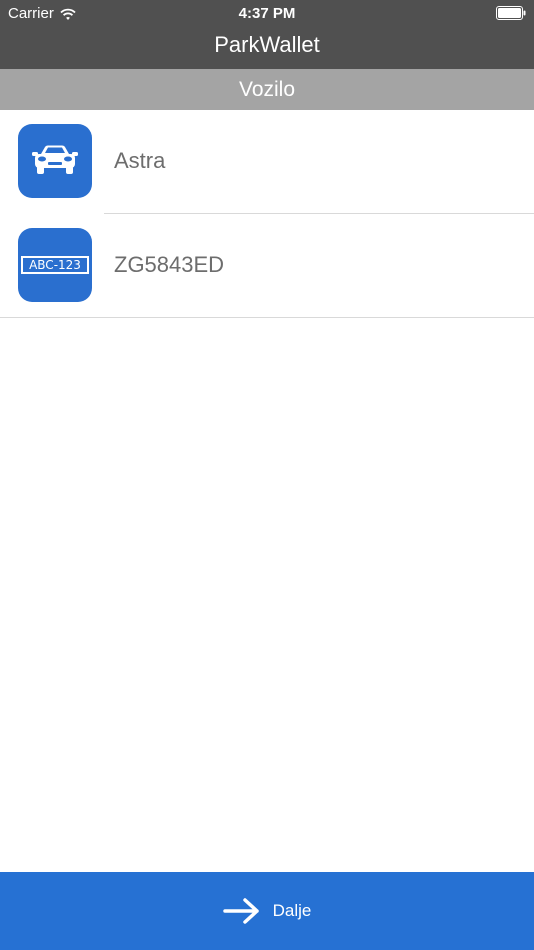 This screenshot has width=534, height=950. Describe the element at coordinates (267, 89) in the screenshot. I see `section-header-vozilo: Vozilo` at that location.